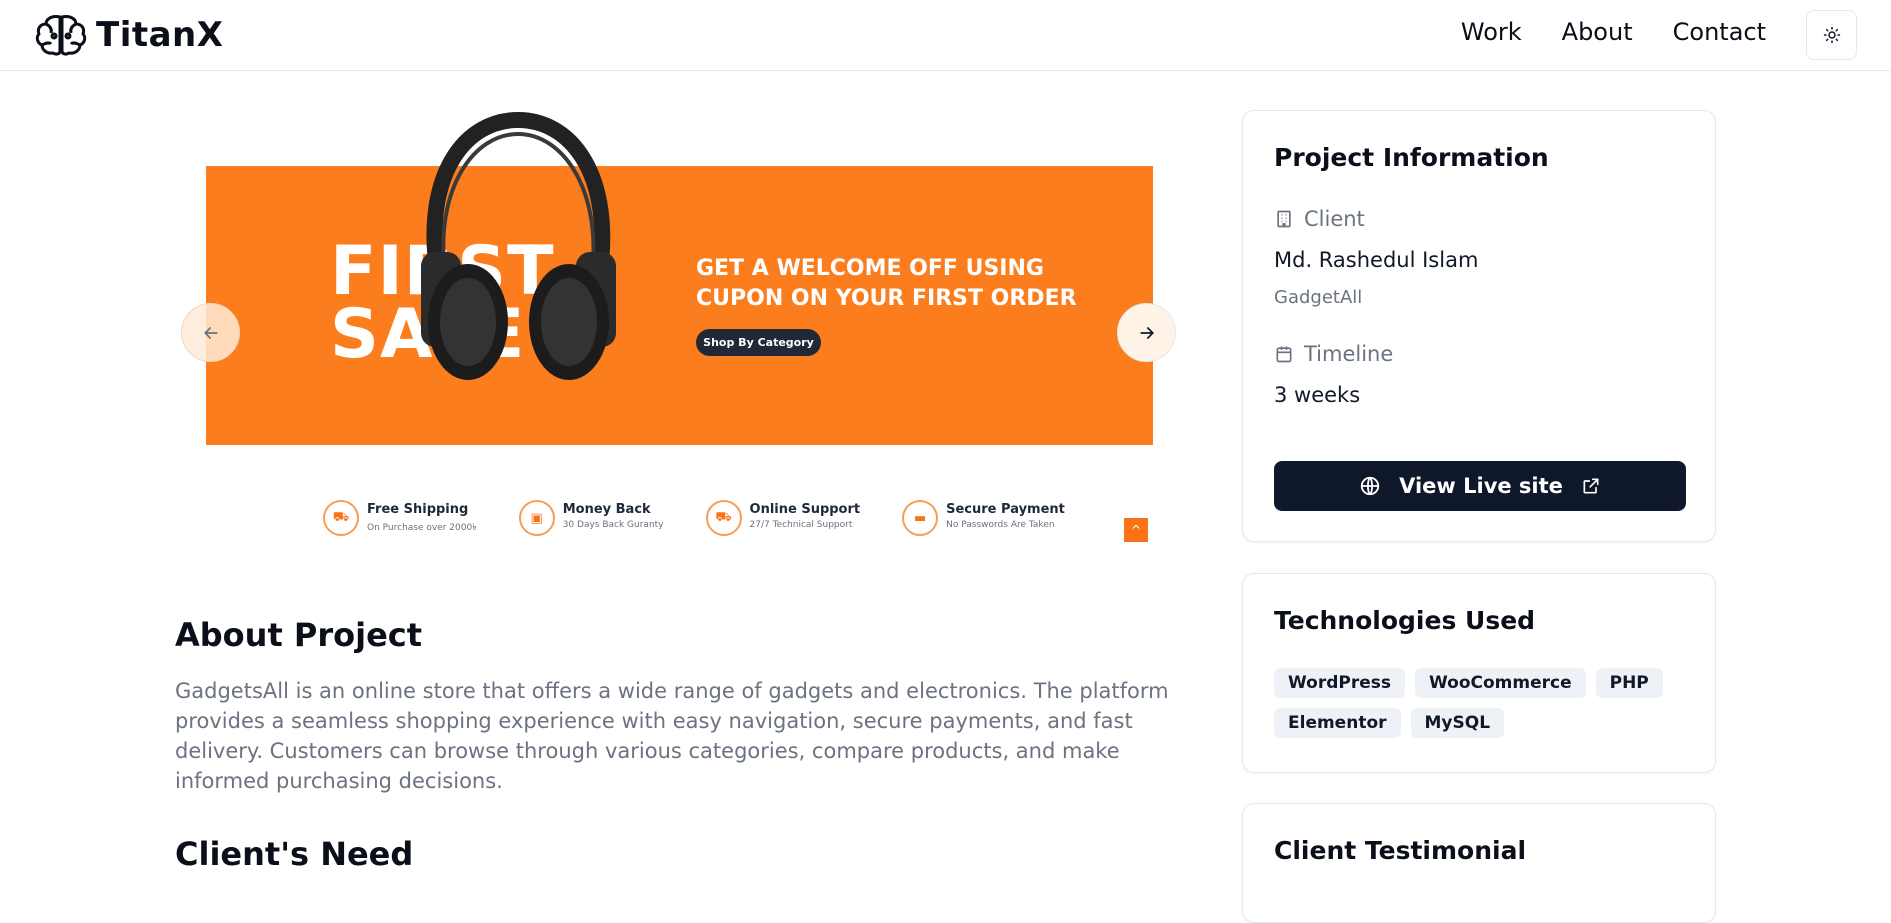  What do you see at coordinates (160, 35) in the screenshot?
I see `brand-name: TitanX` at bounding box center [160, 35].